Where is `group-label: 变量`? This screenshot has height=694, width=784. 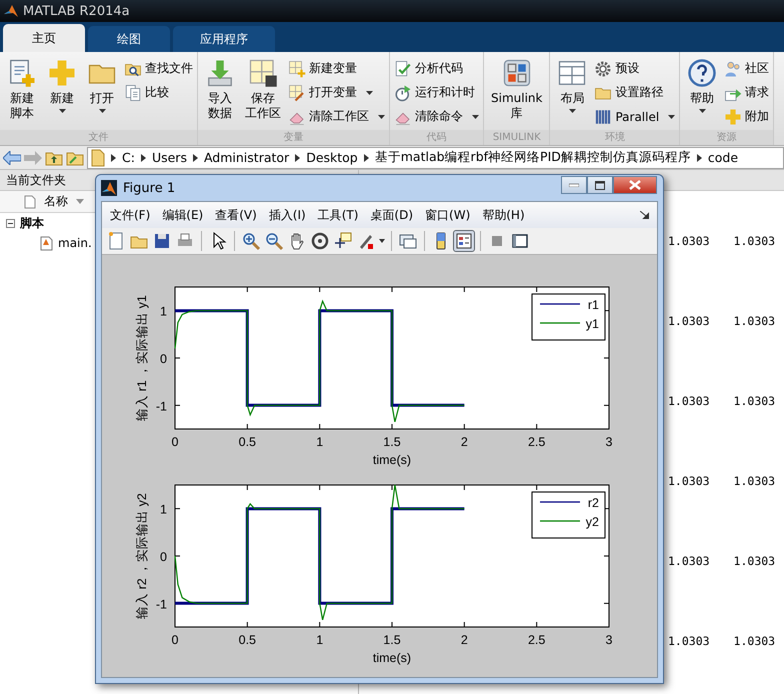
group-label: 变量 is located at coordinates (293, 137).